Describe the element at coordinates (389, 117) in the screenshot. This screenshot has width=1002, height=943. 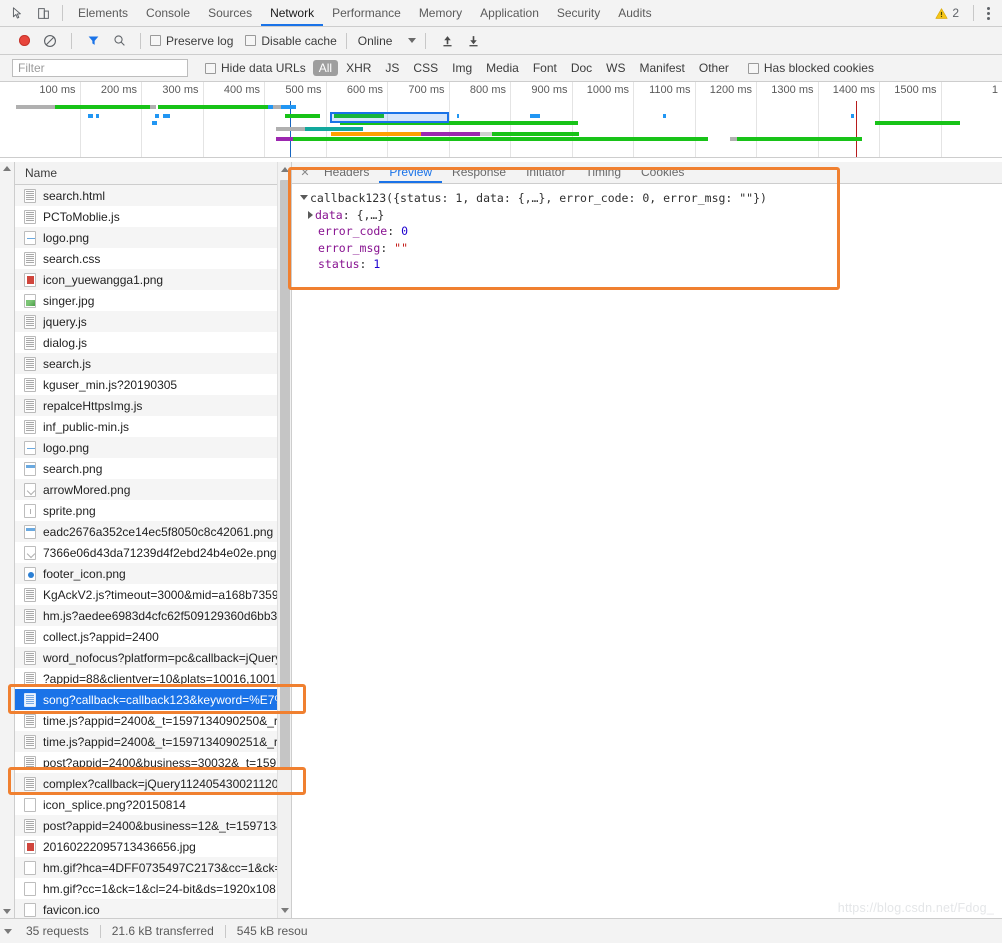
I see `timeline-selection-box` at that location.